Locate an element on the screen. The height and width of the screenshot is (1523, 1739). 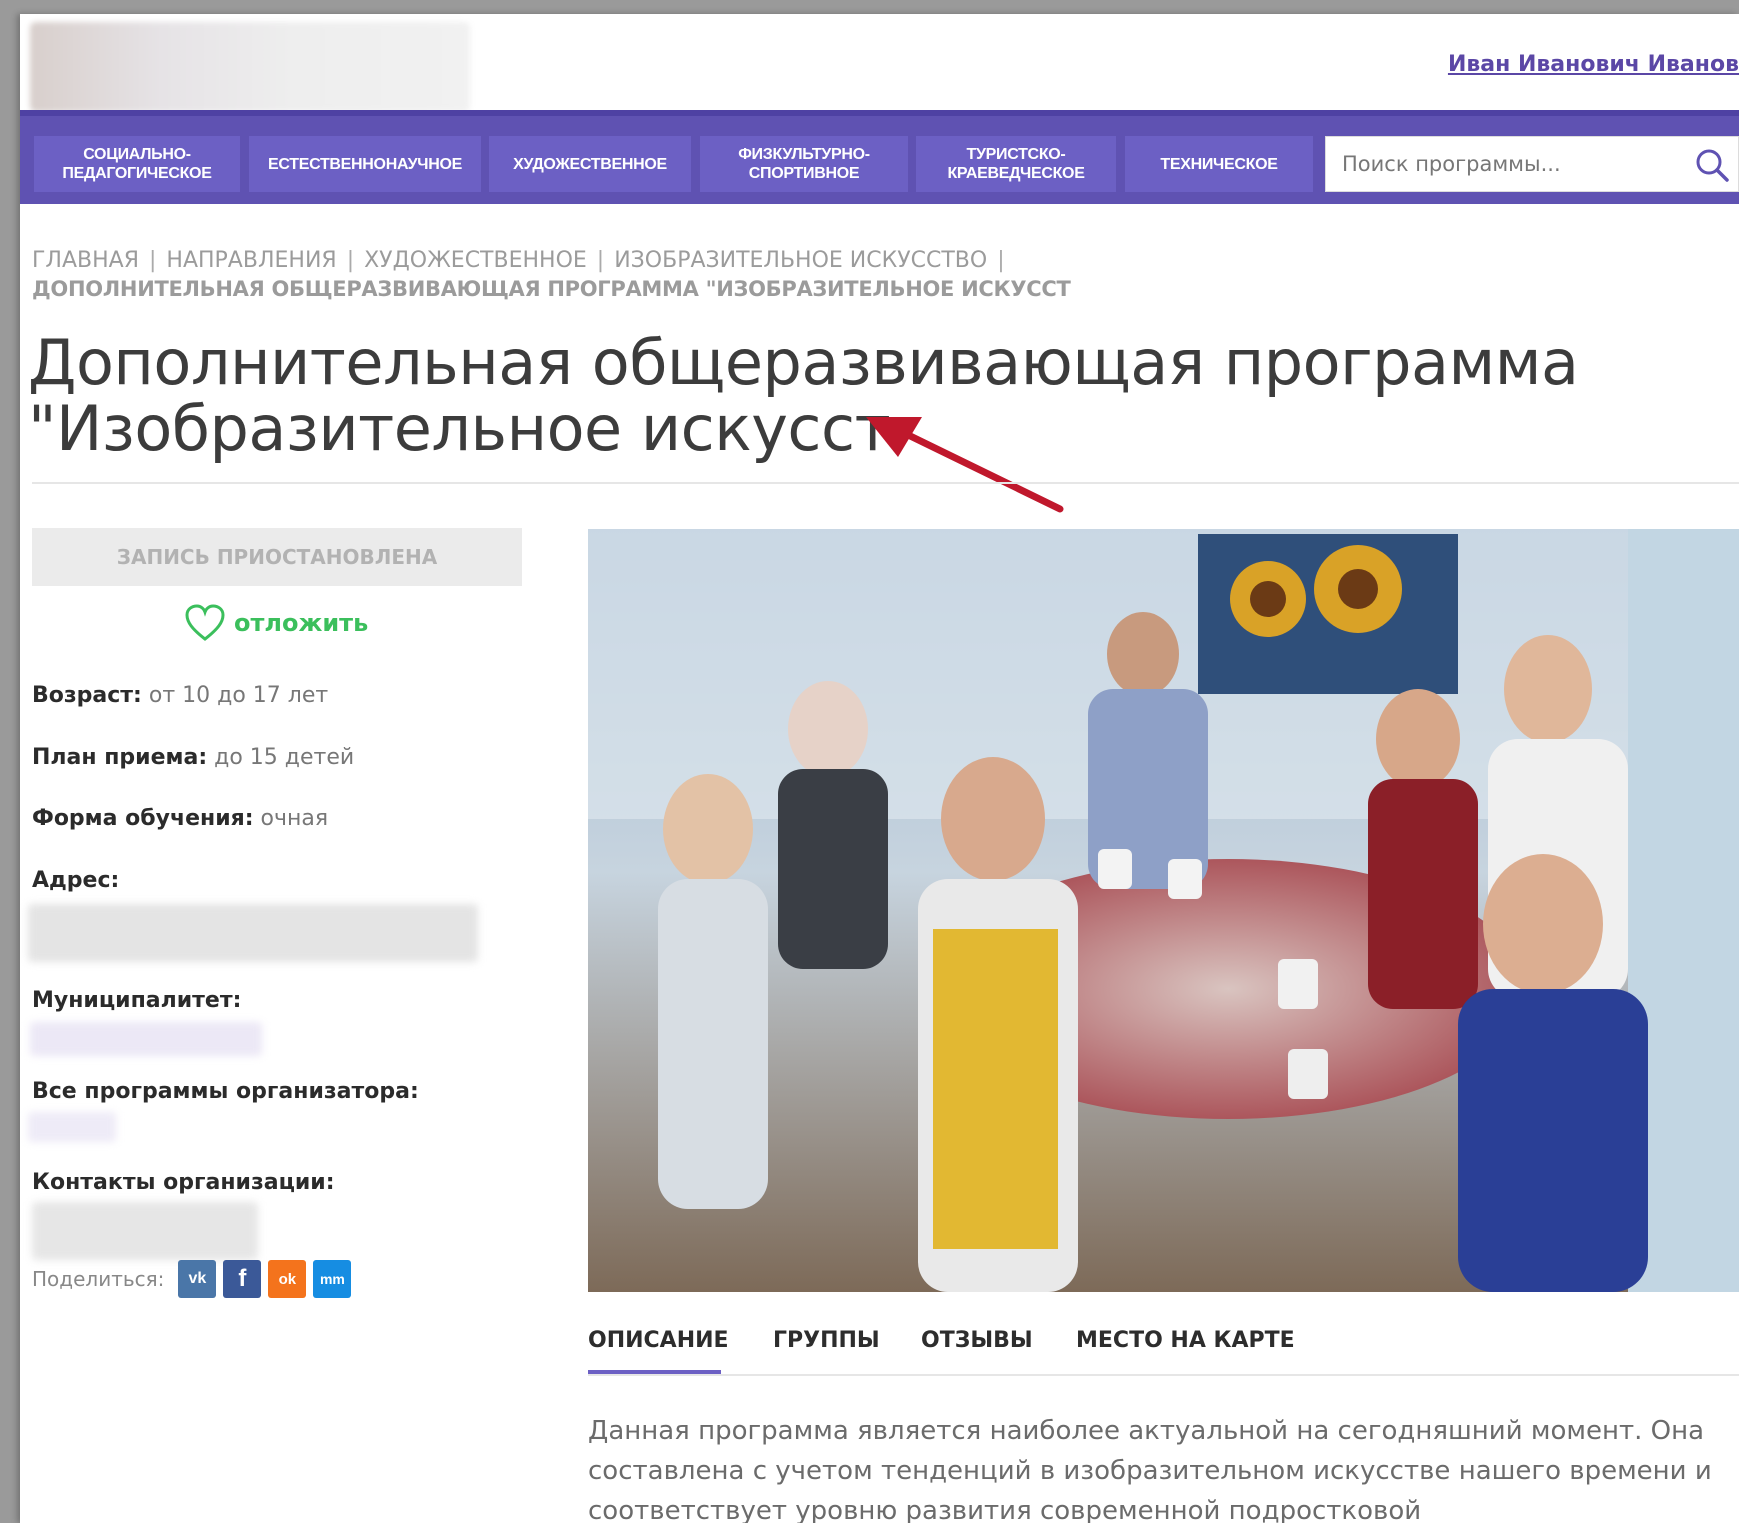
save-for-later-button: отложить is located at coordinates (276, 623).